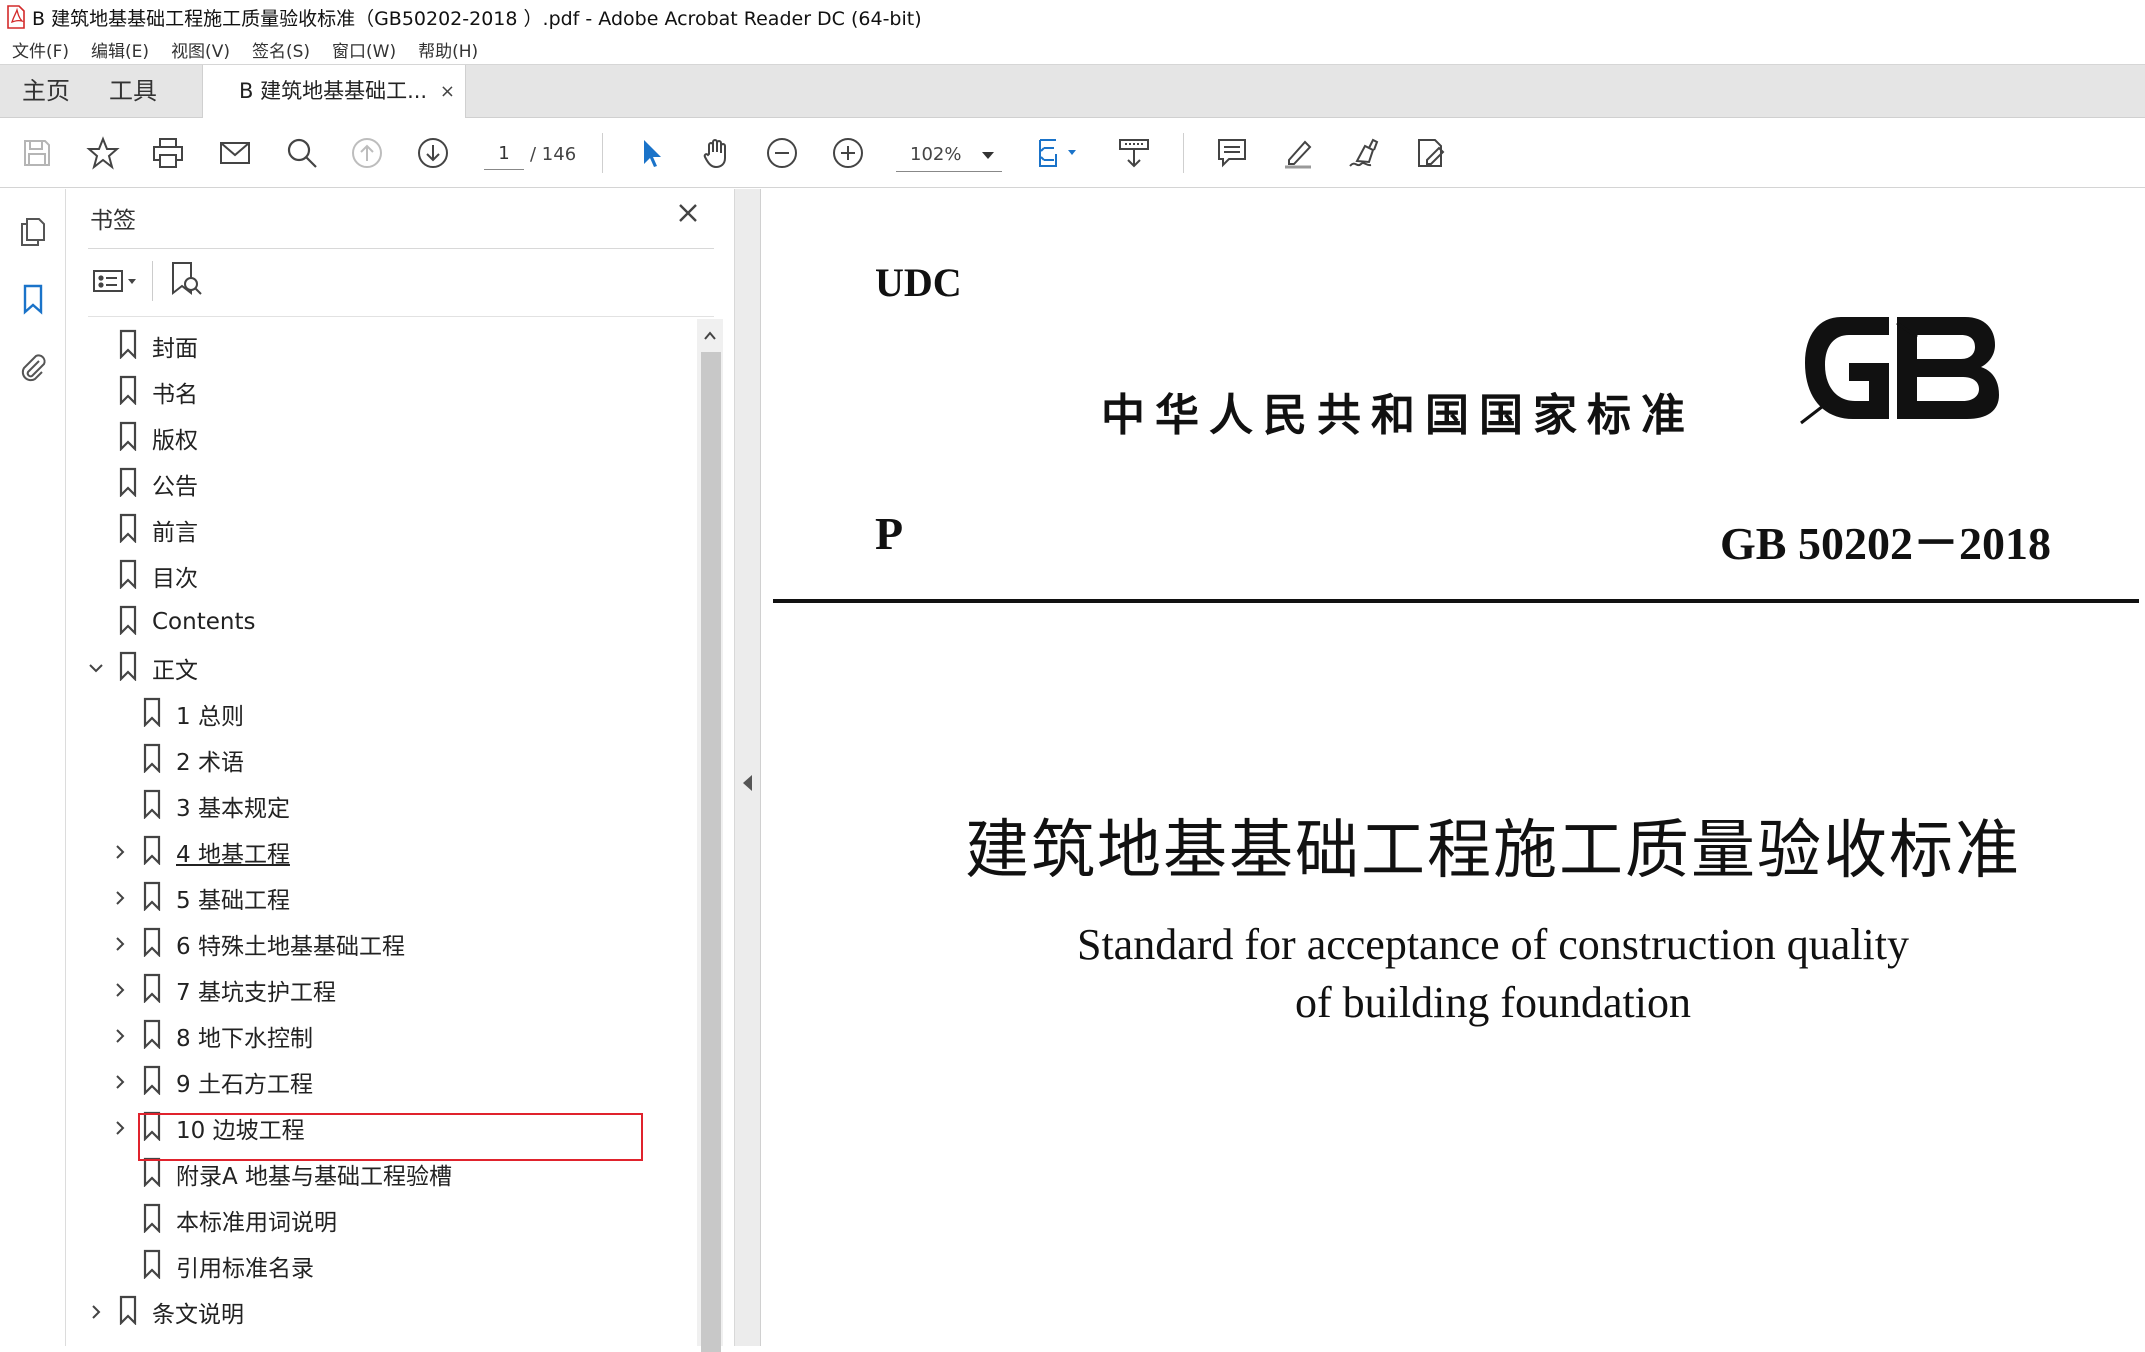 Image resolution: width=2145 pixels, height=1352 pixels. What do you see at coordinates (433, 153) in the screenshot?
I see `next-page-button` at bounding box center [433, 153].